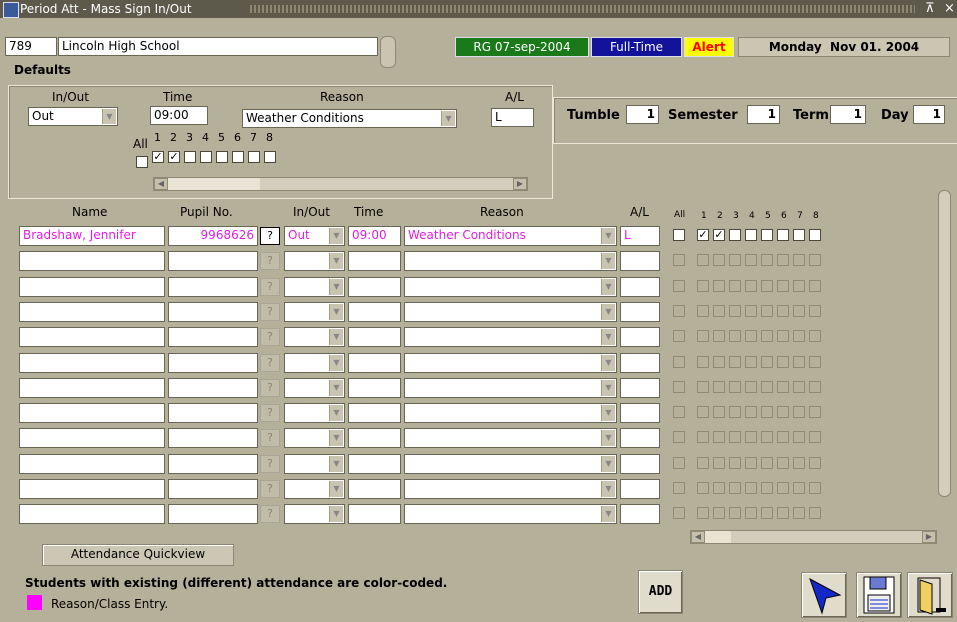 Image resolution: width=957 pixels, height=622 pixels. I want to click on period-checkbox: ✓, so click(703, 235).